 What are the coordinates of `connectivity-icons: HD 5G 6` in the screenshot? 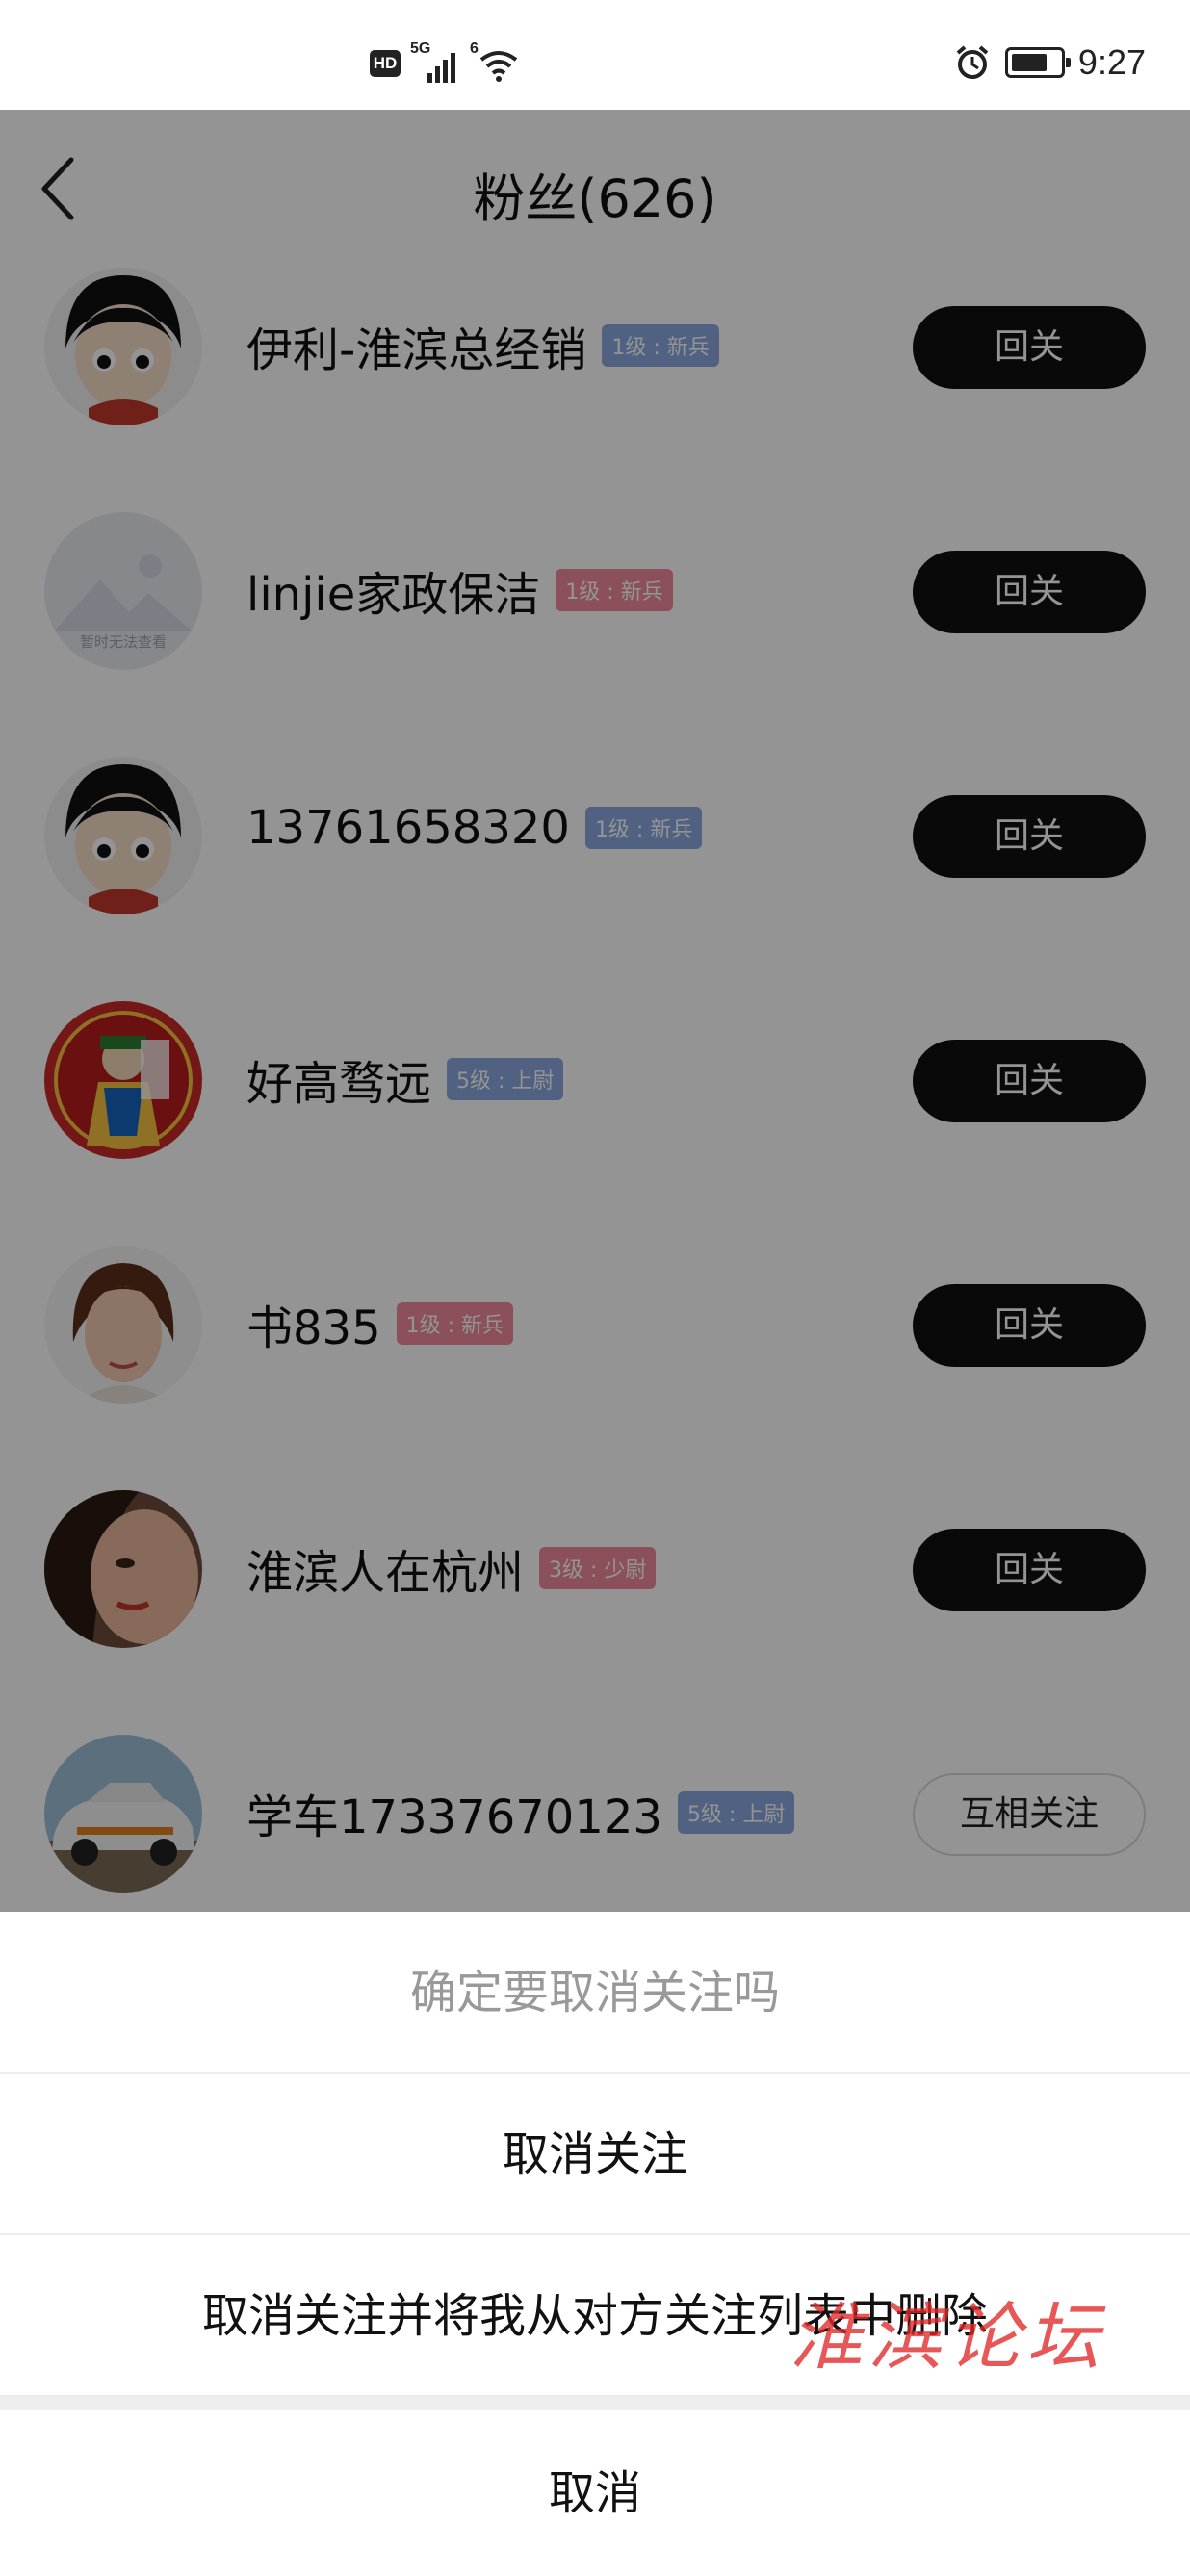 It's located at (445, 62).